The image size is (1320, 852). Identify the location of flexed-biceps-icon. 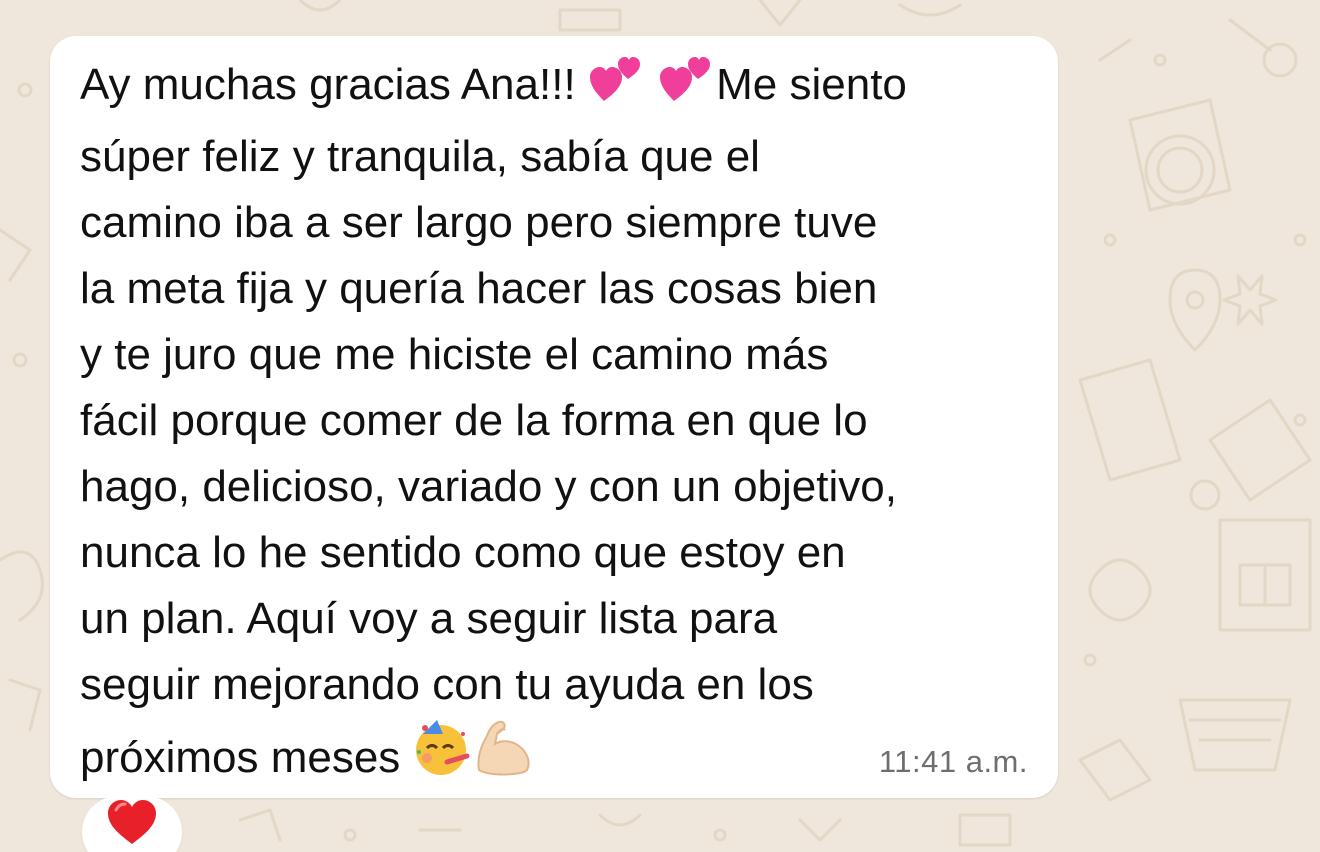
(504, 757).